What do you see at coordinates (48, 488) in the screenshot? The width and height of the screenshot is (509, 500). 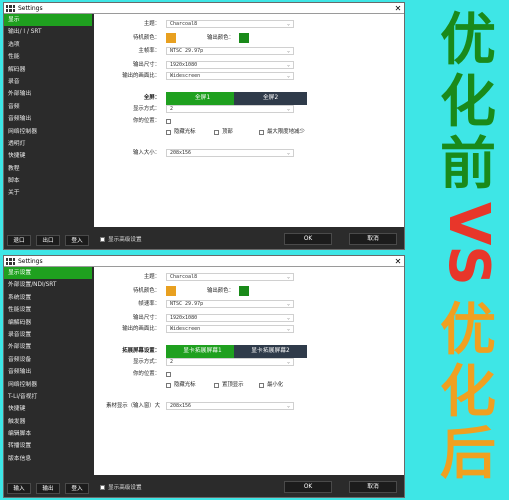 I see `export-button: 输出` at bounding box center [48, 488].